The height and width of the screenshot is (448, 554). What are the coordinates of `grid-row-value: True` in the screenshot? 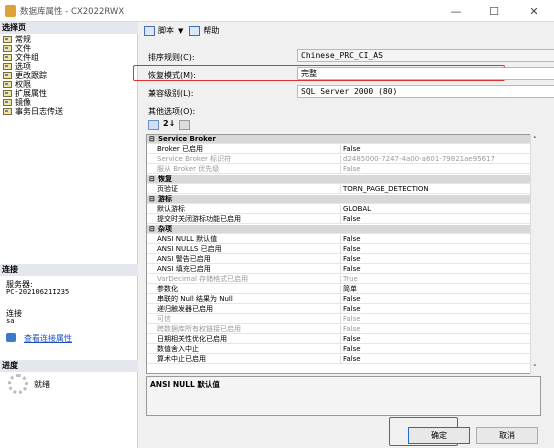 It's located at (435, 279).